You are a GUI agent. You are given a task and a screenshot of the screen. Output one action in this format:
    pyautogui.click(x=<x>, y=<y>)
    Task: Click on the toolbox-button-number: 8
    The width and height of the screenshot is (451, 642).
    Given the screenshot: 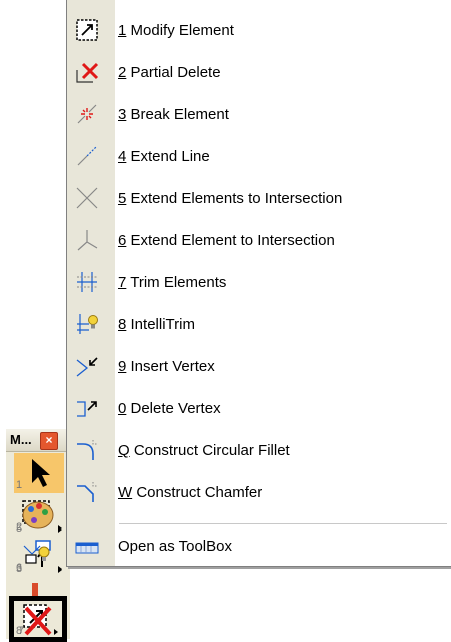 What is the action you would take?
    pyautogui.click(x=19, y=631)
    